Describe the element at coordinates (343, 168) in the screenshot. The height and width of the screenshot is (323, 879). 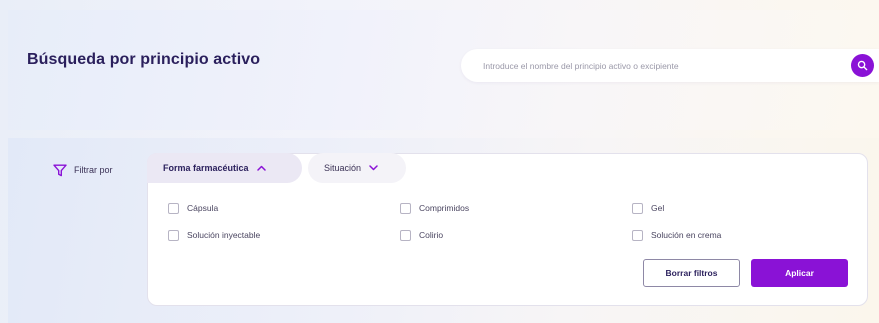
I see `tab-label: Situación` at that location.